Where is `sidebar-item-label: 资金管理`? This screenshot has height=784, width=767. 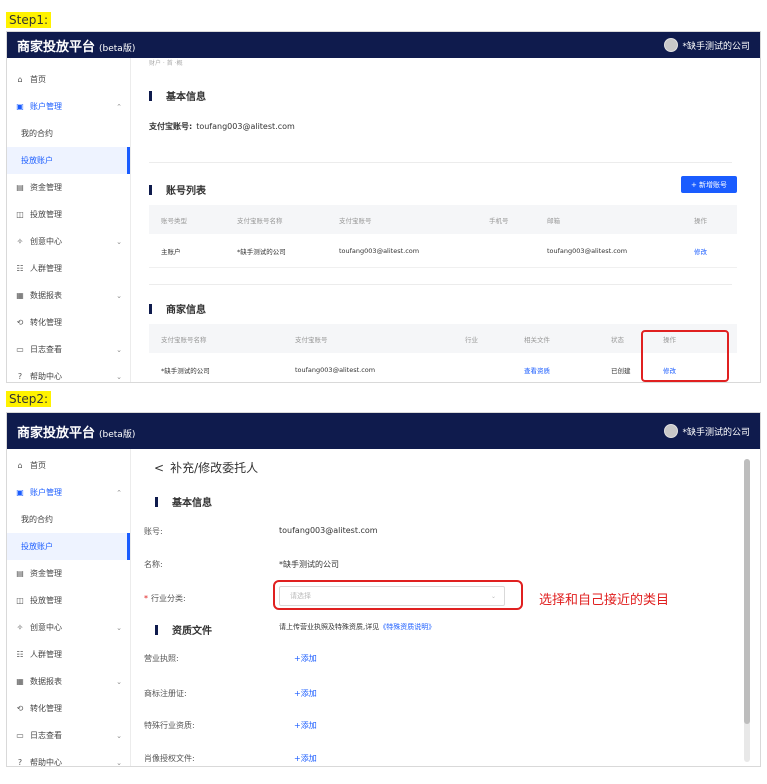 sidebar-item-label: 资金管理 is located at coordinates (46, 187).